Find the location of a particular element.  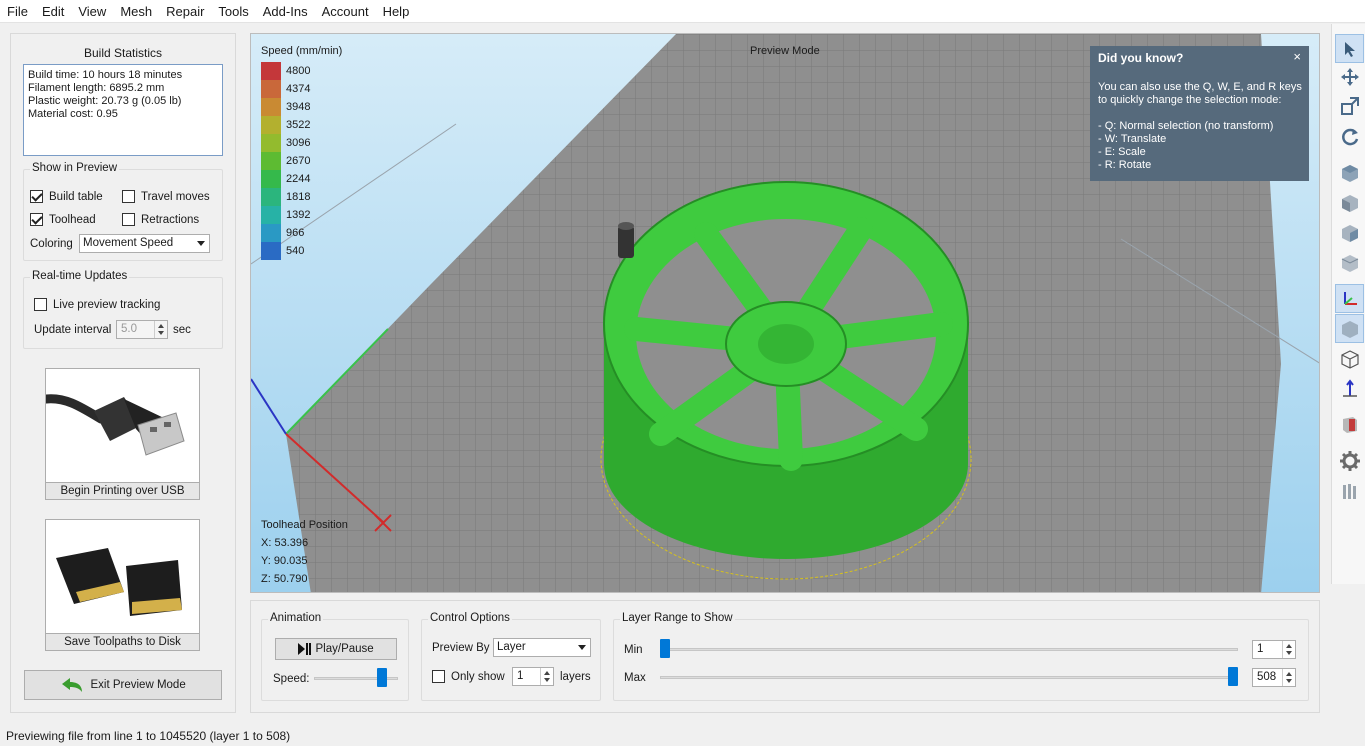

legend-row: 1392 is located at coordinates (285, 215).